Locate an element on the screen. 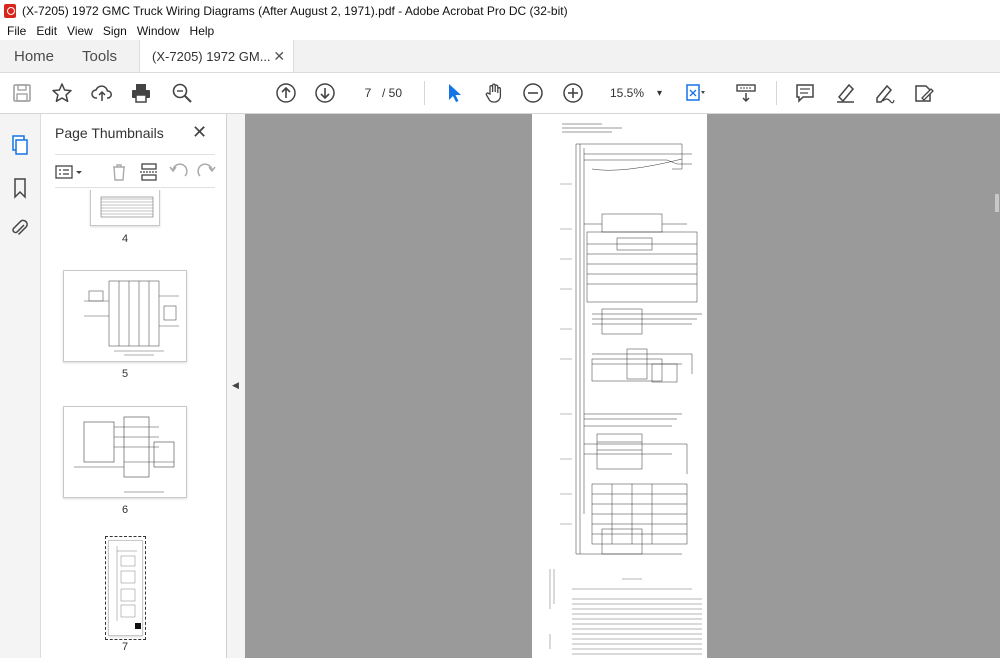 This screenshot has width=1000, height=658. tab-bar: Home Tools (X-7205) 1972 GM... ✕ is located at coordinates (500, 56).